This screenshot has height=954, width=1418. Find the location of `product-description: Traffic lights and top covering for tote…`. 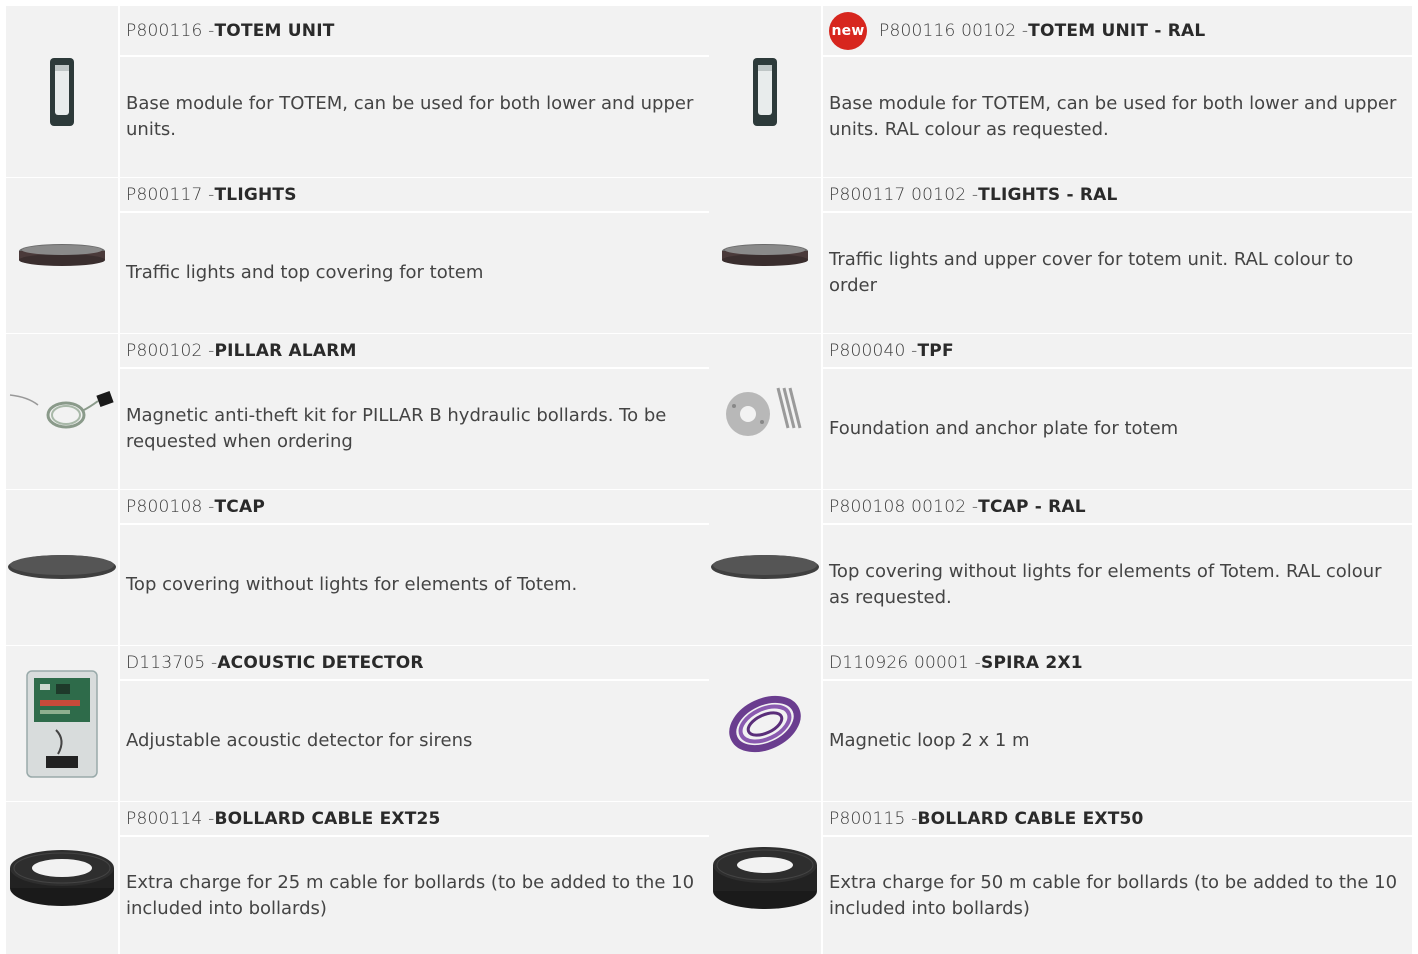

product-description: Traffic lights and top covering for tote… is located at coordinates (414, 273).